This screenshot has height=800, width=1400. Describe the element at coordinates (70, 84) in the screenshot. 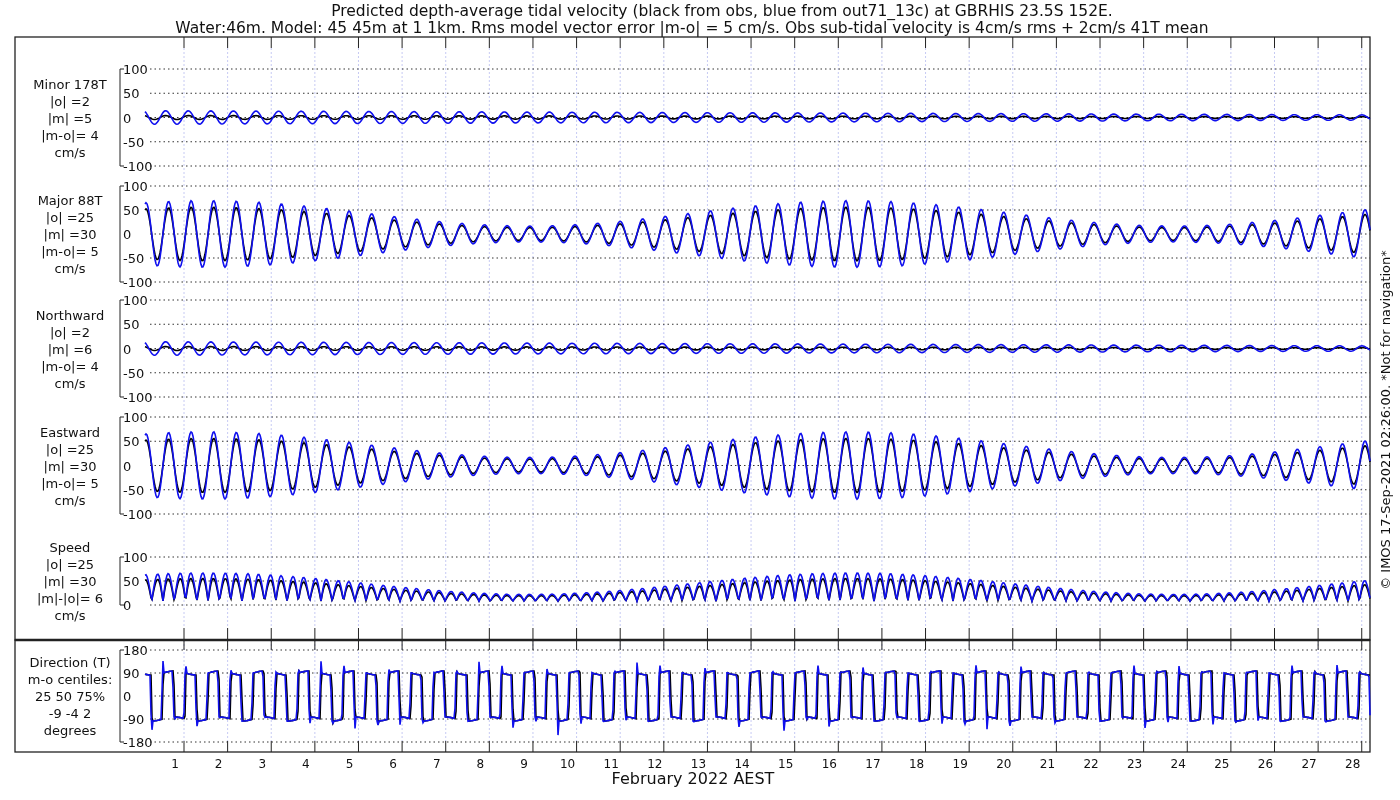

I see `panel-label: Minor 178T` at that location.